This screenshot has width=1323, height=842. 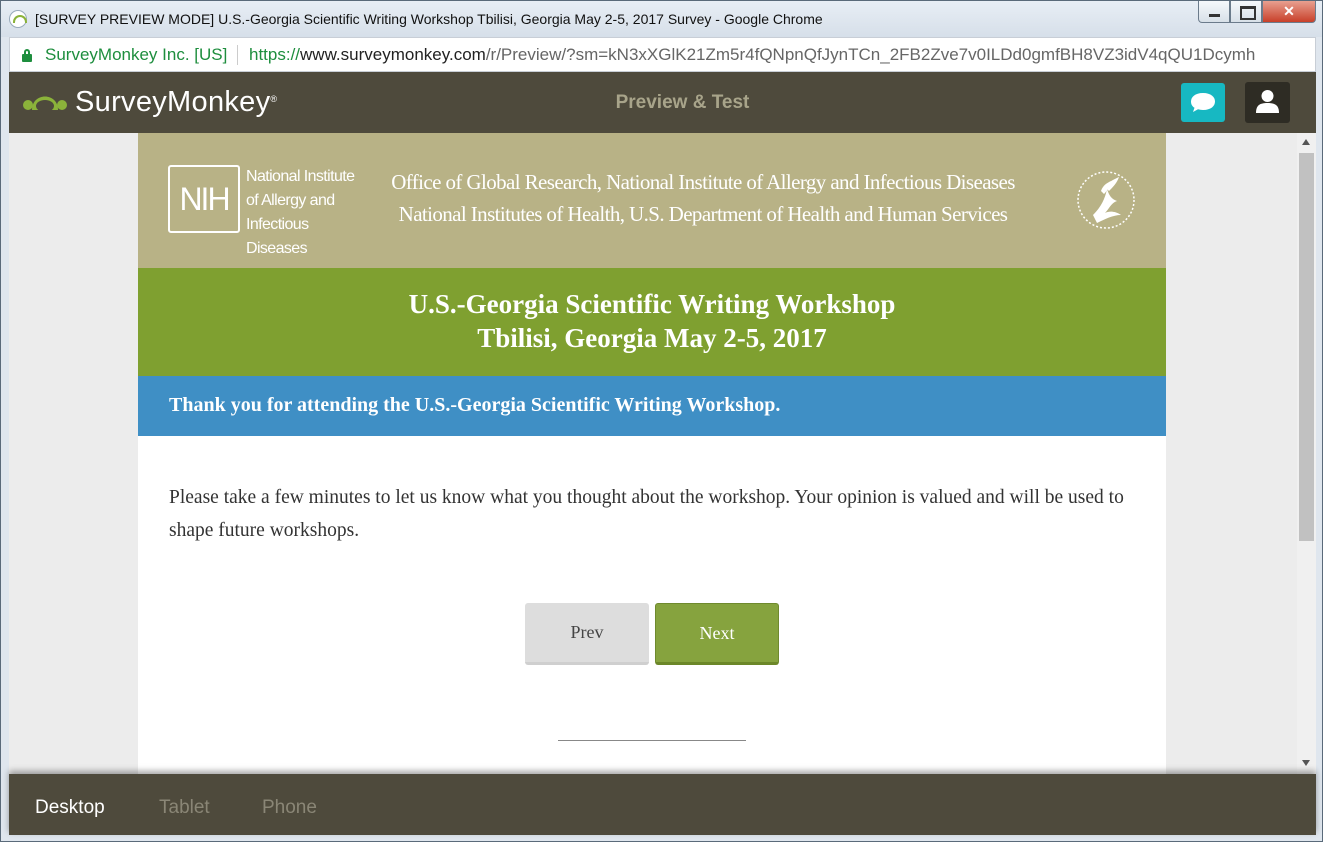 I want to click on tab-phone: Phone, so click(x=289, y=808).